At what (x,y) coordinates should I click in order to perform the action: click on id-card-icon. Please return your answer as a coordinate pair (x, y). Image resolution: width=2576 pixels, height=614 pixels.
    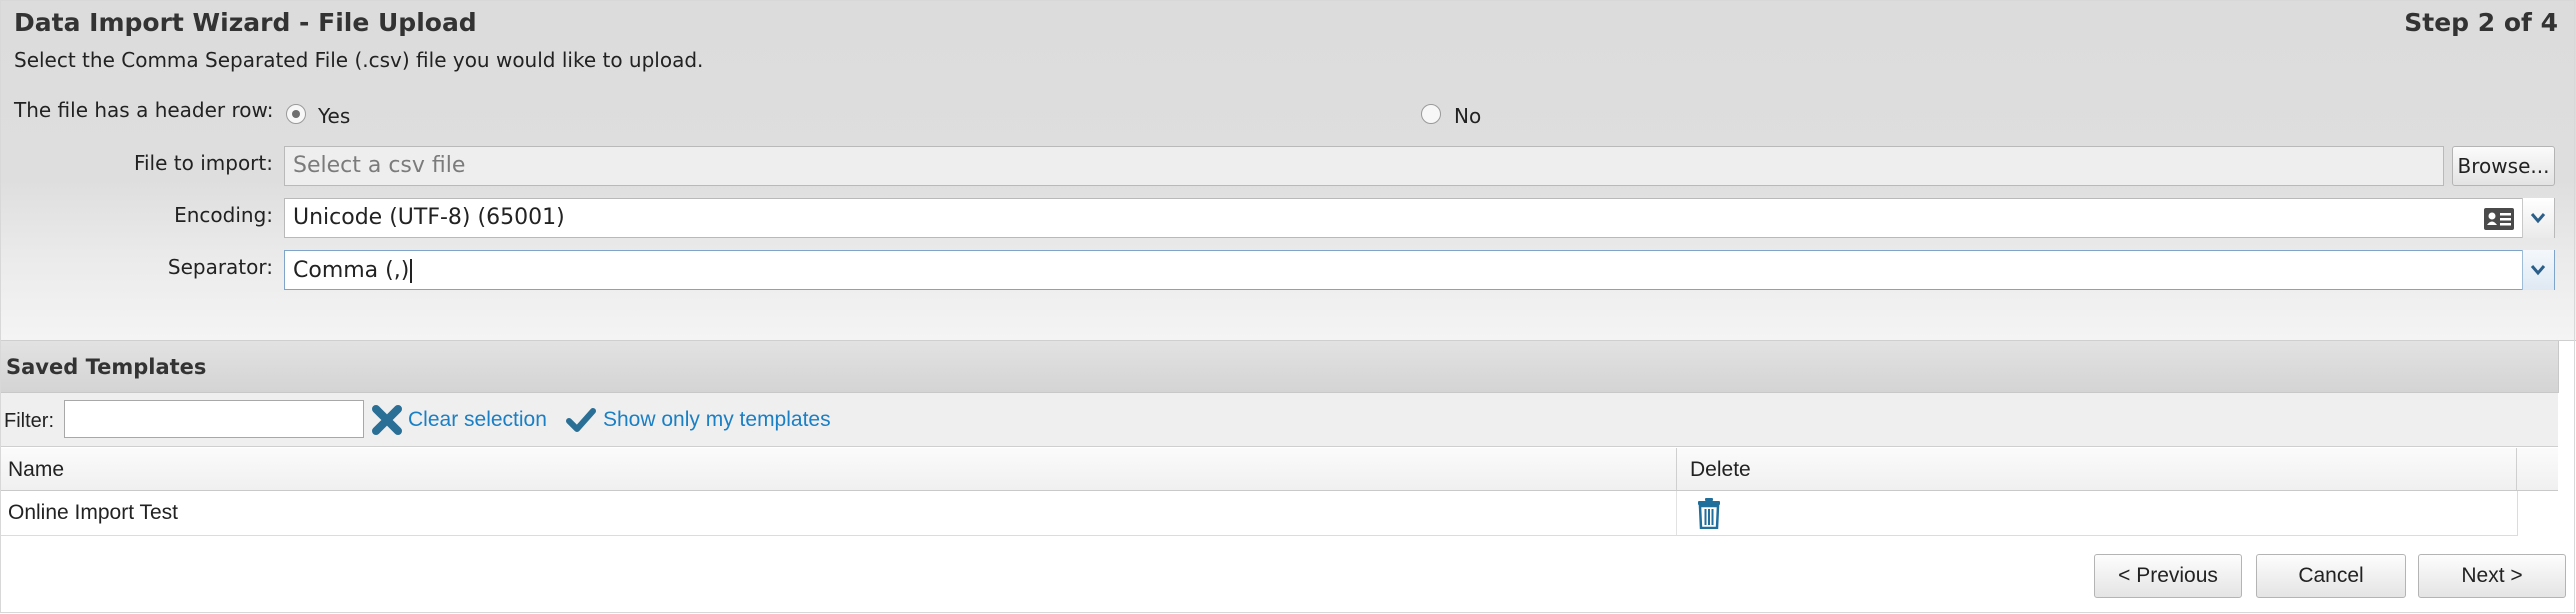
    Looking at the image, I should click on (2499, 219).